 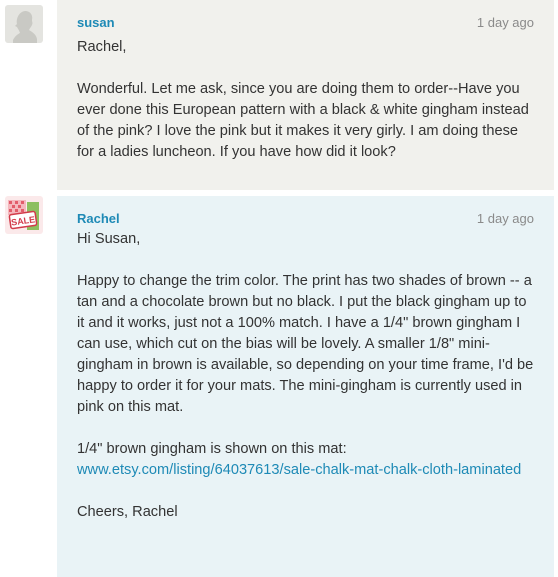 What do you see at coordinates (98, 218) in the screenshot?
I see `sender-name: Rachel` at bounding box center [98, 218].